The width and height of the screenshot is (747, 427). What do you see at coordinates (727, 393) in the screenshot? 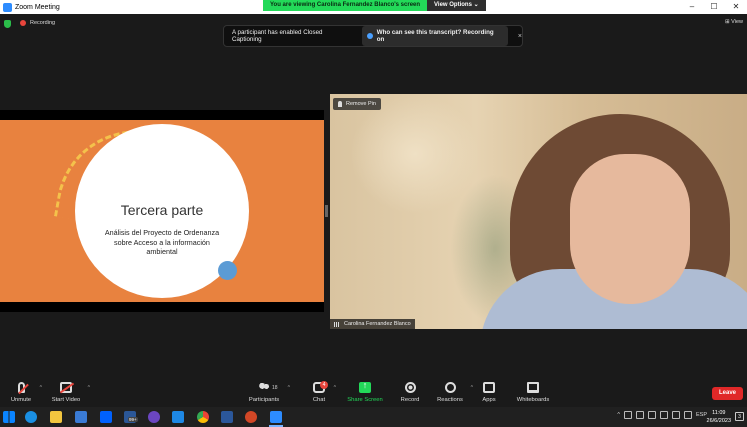
I see `leave-button: Leave` at bounding box center [727, 393].